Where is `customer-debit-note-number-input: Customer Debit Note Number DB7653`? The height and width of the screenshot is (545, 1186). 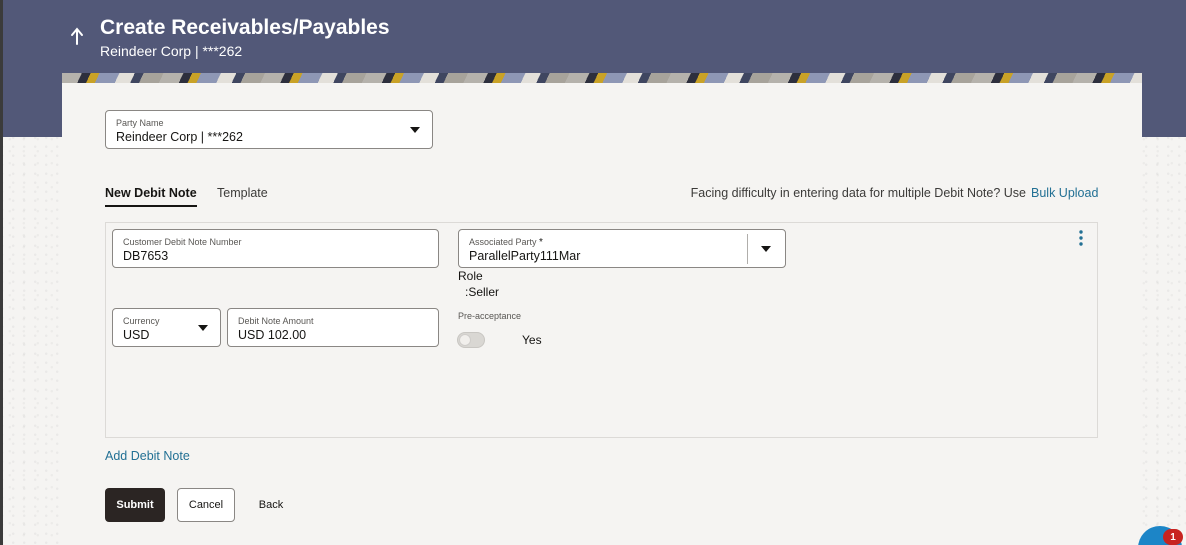 customer-debit-note-number-input: Customer Debit Note Number DB7653 is located at coordinates (275, 248).